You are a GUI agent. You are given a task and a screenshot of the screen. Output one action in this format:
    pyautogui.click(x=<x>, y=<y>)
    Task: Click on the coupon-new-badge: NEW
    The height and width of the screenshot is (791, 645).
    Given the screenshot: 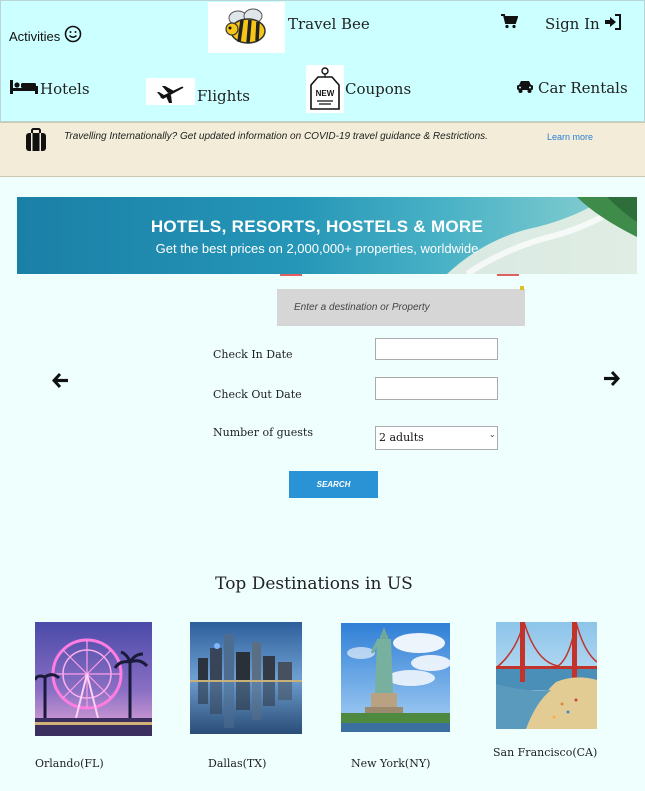 What is the action you would take?
    pyautogui.click(x=325, y=93)
    